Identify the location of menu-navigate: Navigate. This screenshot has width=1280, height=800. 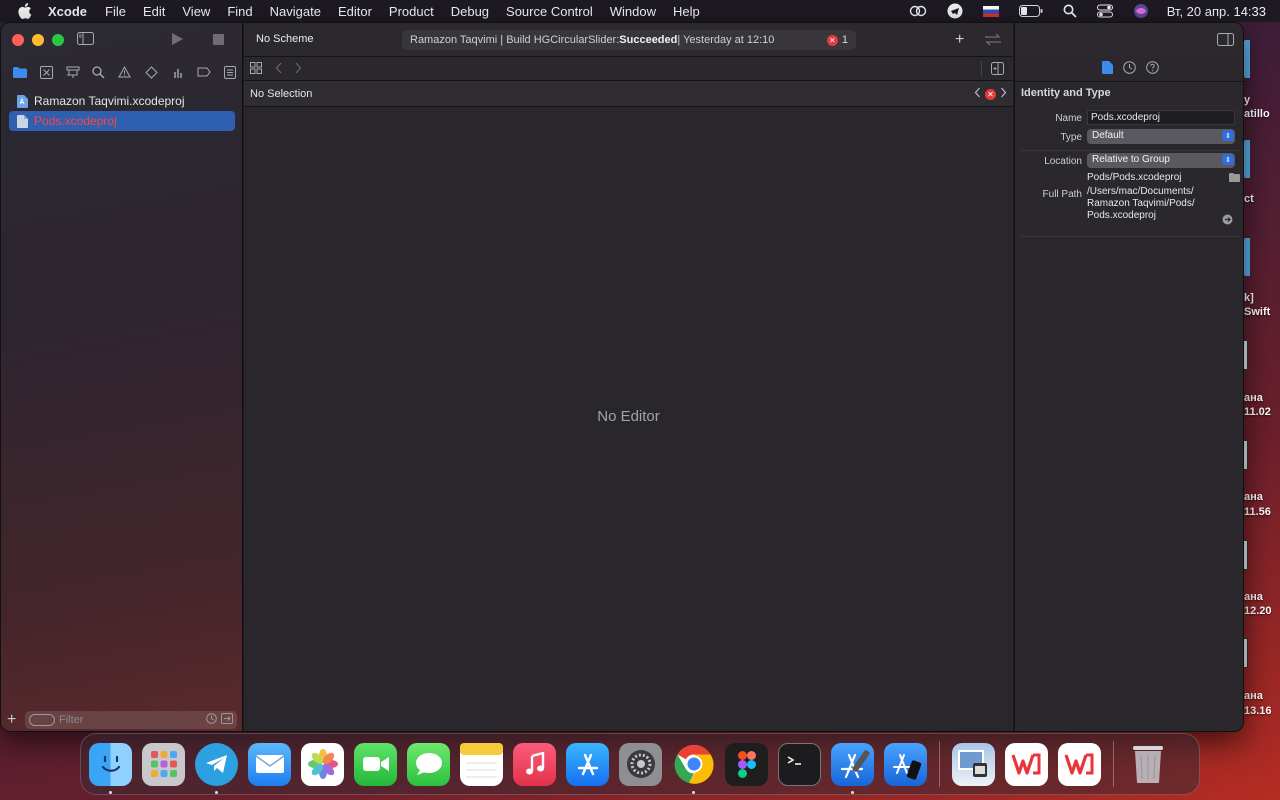
(295, 11).